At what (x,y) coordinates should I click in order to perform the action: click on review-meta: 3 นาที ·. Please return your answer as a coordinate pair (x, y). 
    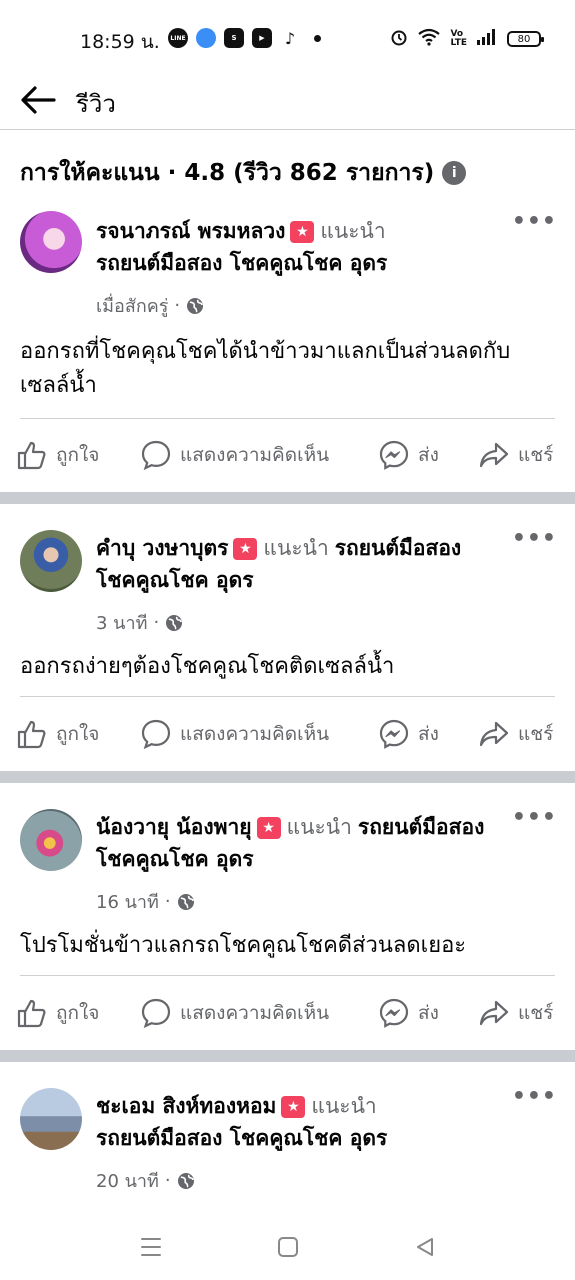
    Looking at the image, I should click on (139, 622).